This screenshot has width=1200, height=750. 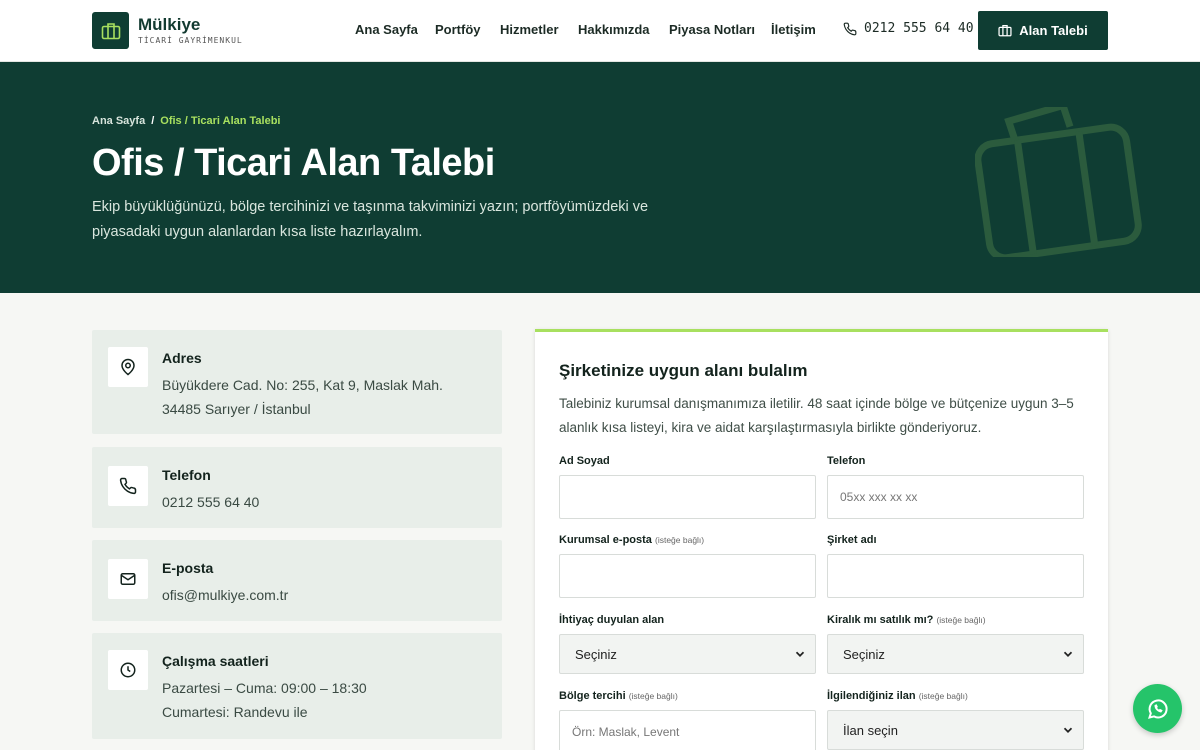 I want to click on contact-title-hours: Çalışma saatleri, so click(x=215, y=661).